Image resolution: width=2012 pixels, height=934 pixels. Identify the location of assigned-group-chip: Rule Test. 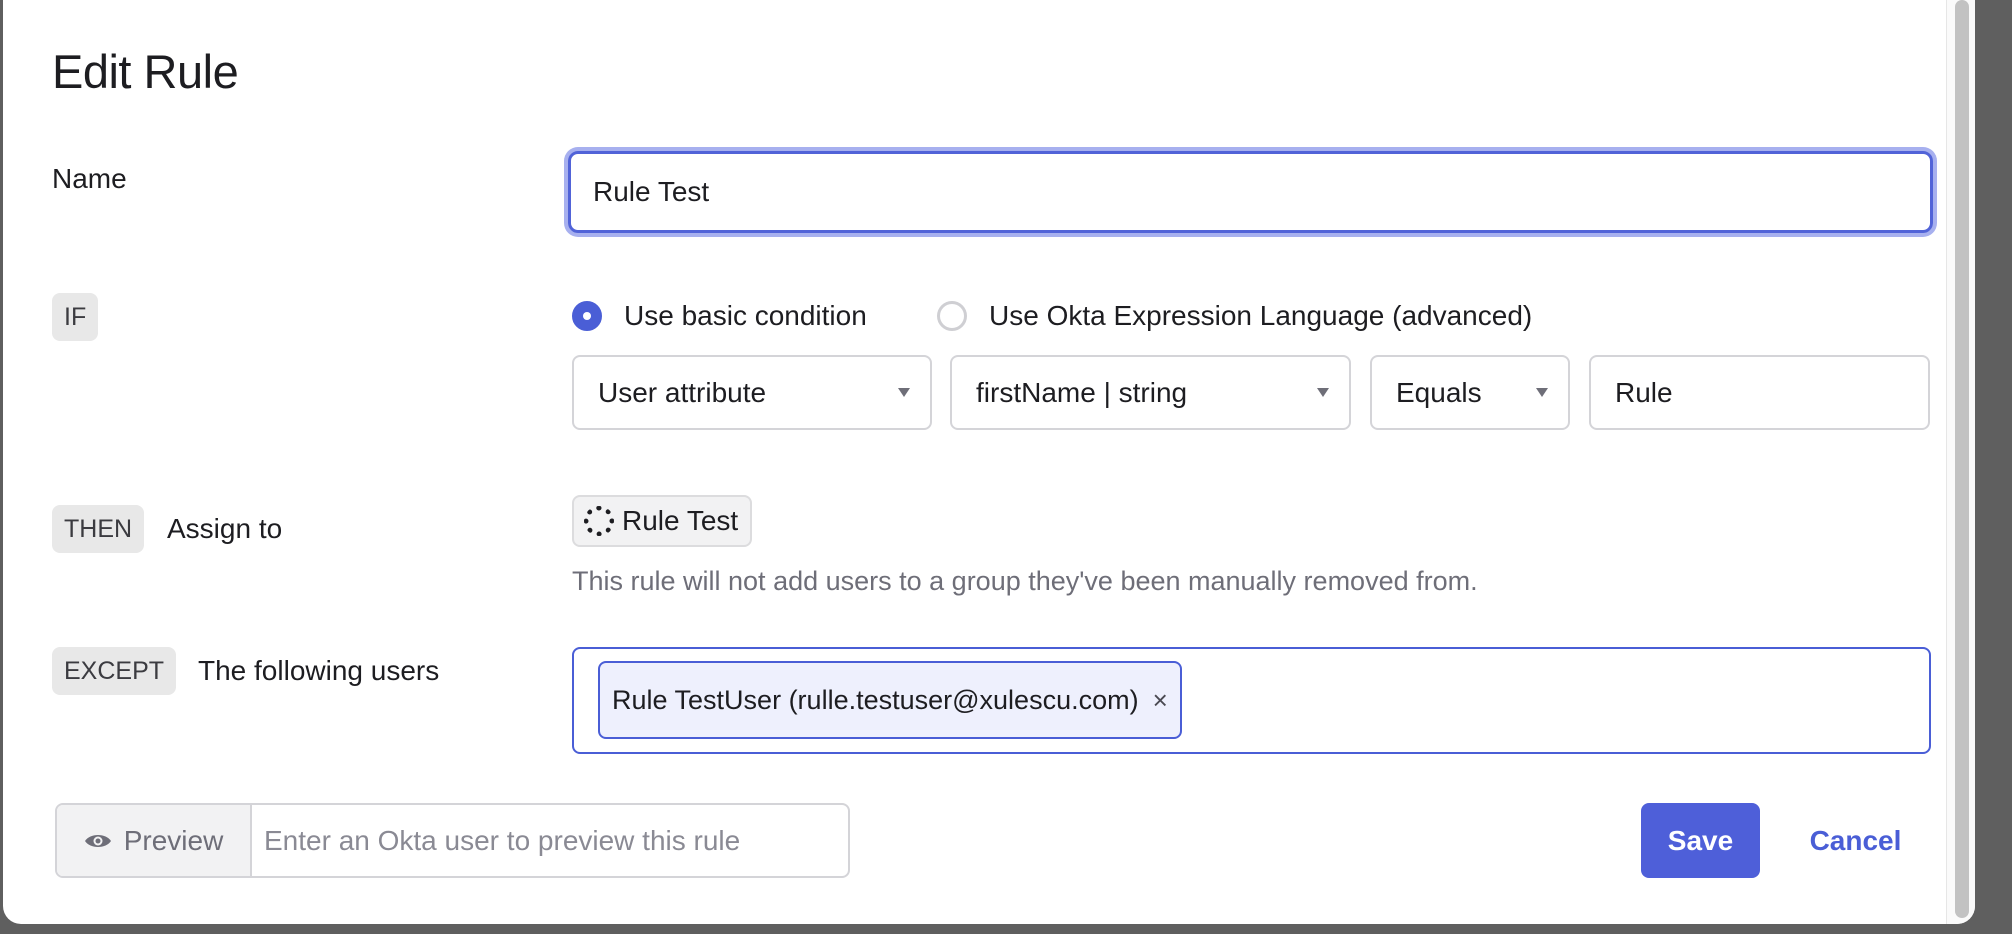
(662, 521).